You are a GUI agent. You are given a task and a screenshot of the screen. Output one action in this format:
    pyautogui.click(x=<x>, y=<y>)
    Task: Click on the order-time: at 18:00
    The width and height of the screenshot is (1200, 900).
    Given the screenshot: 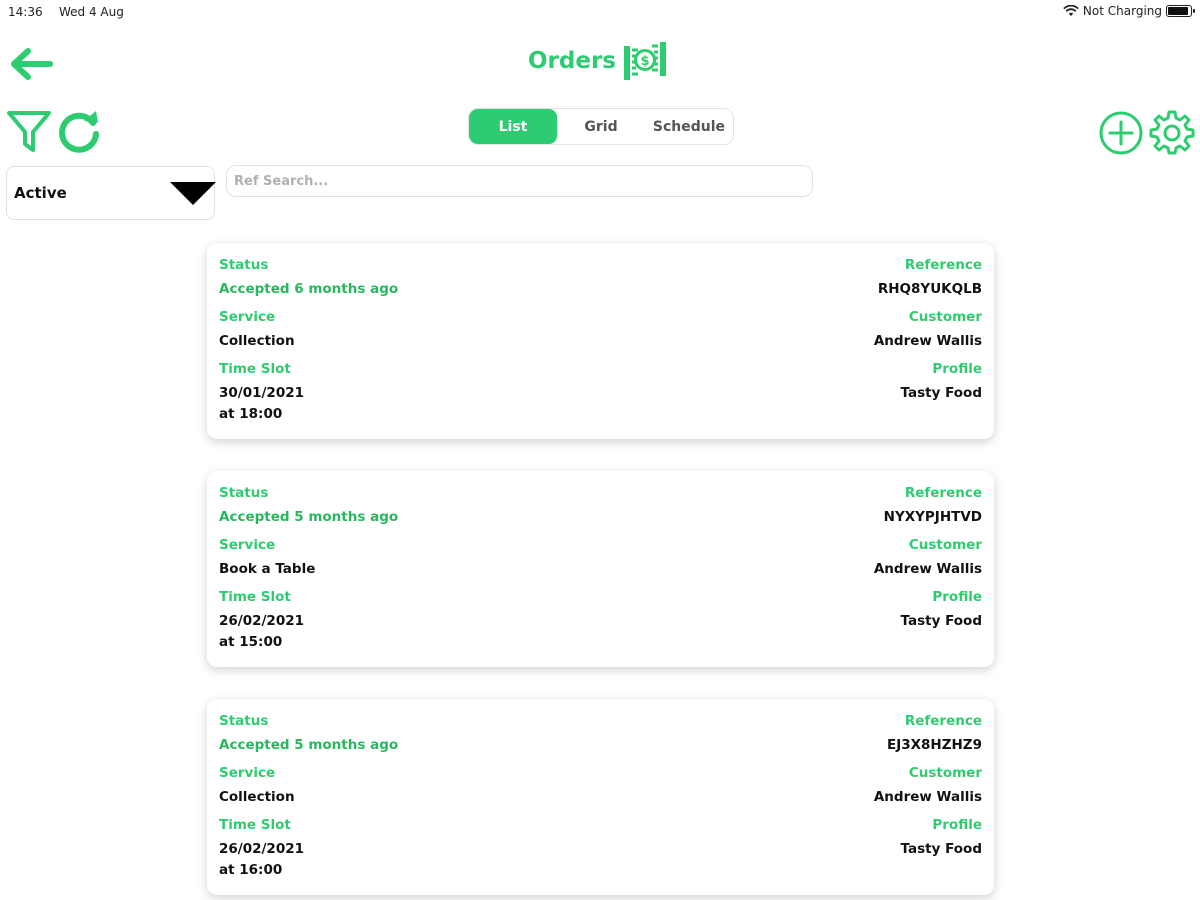 What is the action you would take?
    pyautogui.click(x=251, y=414)
    